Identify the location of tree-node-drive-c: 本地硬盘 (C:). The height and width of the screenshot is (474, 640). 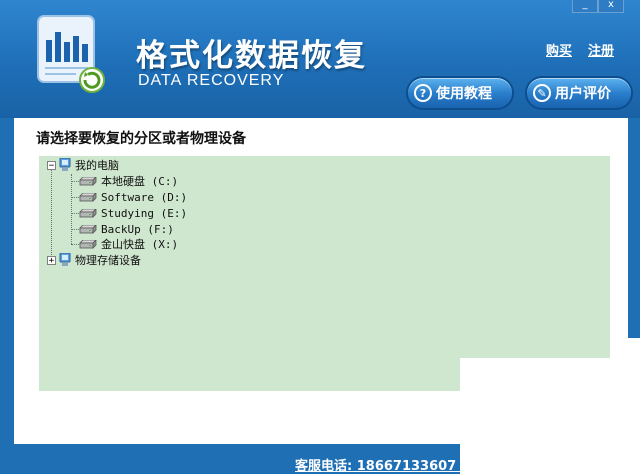
(128, 181).